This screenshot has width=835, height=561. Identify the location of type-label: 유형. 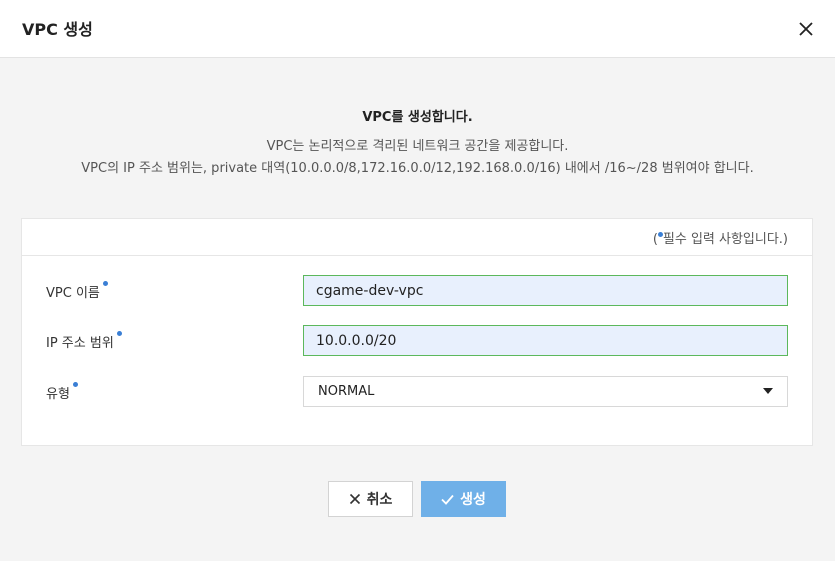
(62, 392).